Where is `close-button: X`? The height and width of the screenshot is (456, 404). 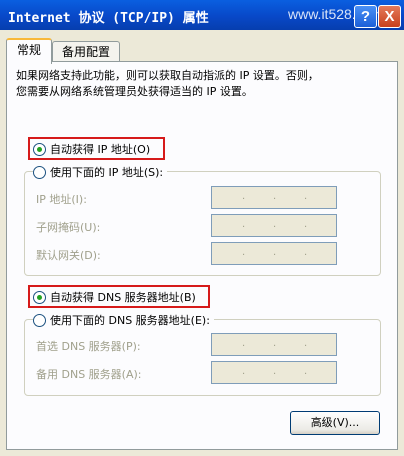 close-button: X is located at coordinates (389, 16).